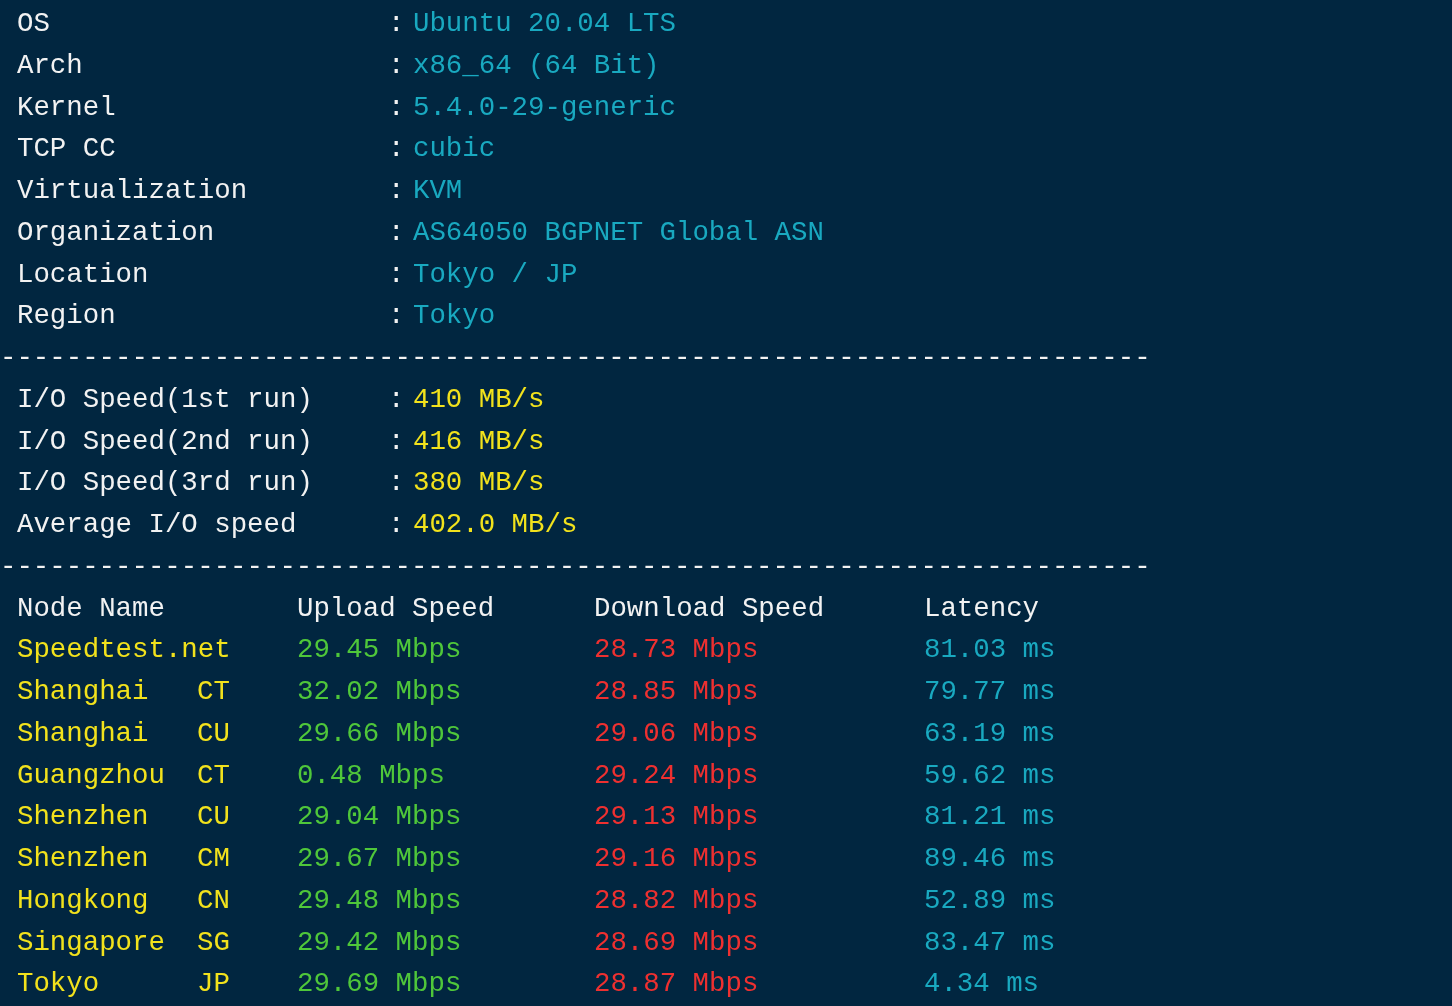 The image size is (1452, 1006). What do you see at coordinates (676, 984) in the screenshot?
I see `download-speed: 28.87 Mbps` at bounding box center [676, 984].